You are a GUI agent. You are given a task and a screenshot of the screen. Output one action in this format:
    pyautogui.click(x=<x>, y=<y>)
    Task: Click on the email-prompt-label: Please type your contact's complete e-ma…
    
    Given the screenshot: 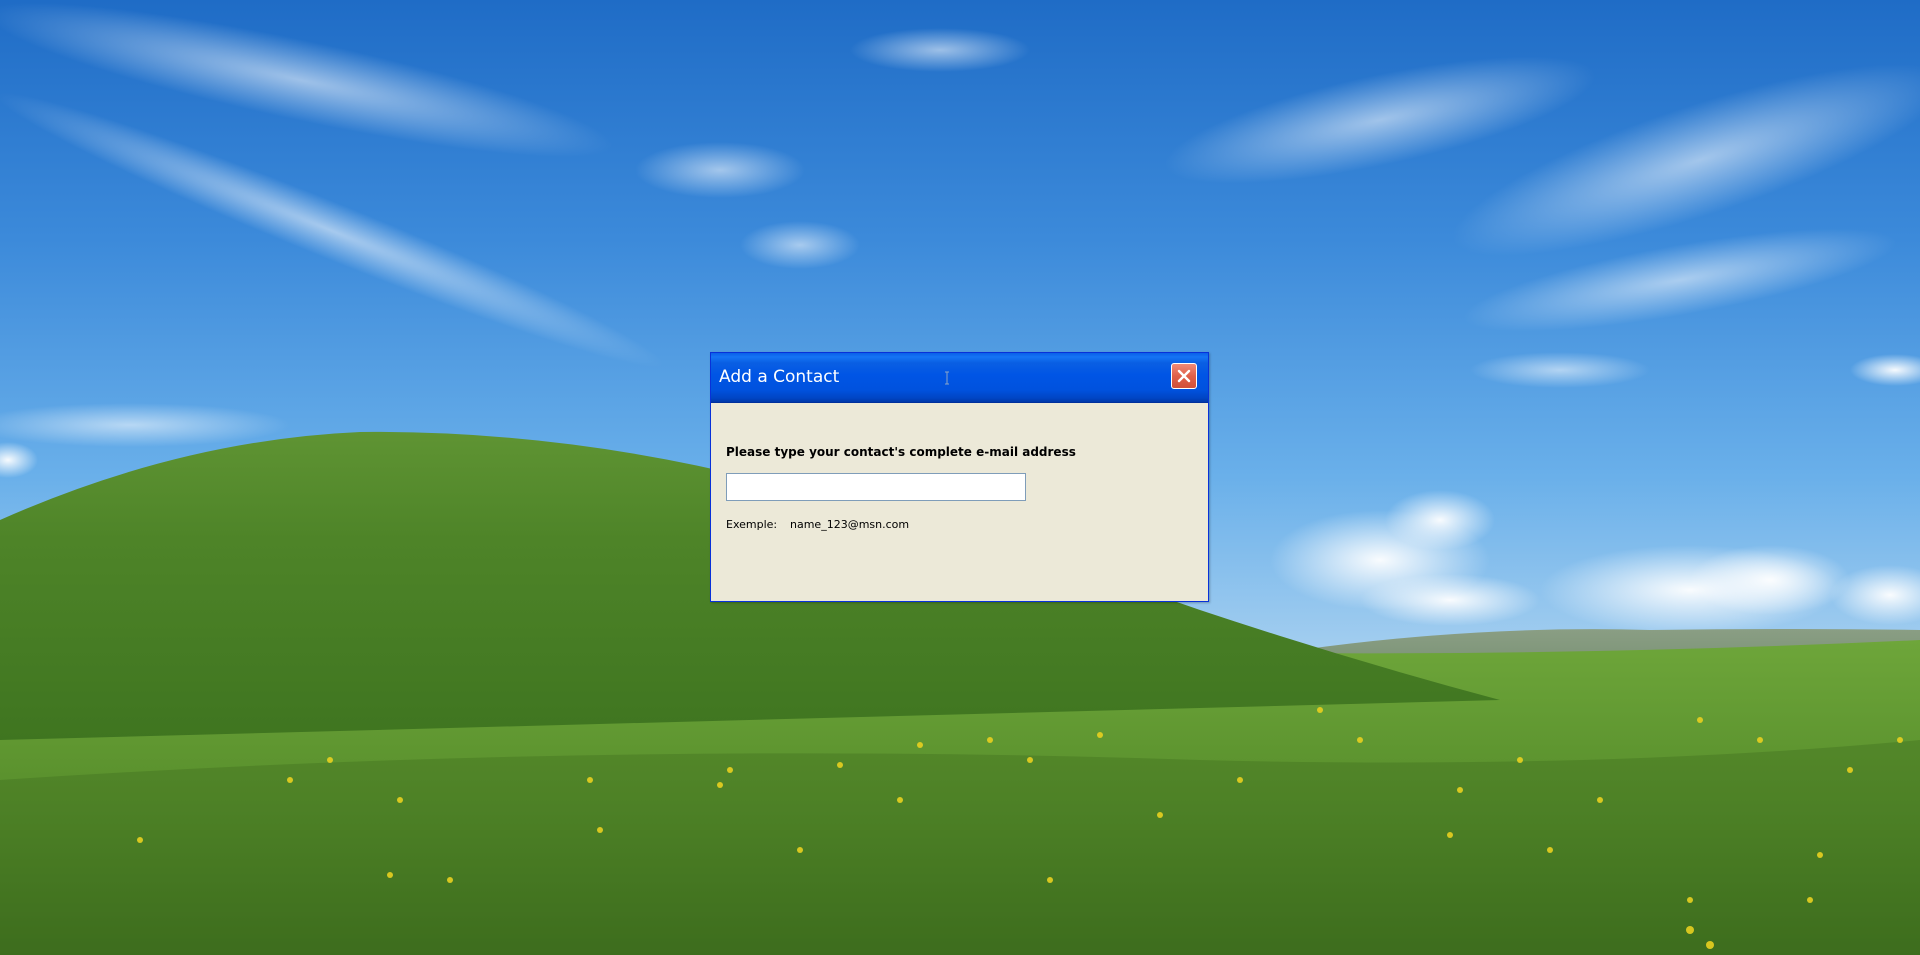 What is the action you would take?
    pyautogui.click(x=901, y=452)
    